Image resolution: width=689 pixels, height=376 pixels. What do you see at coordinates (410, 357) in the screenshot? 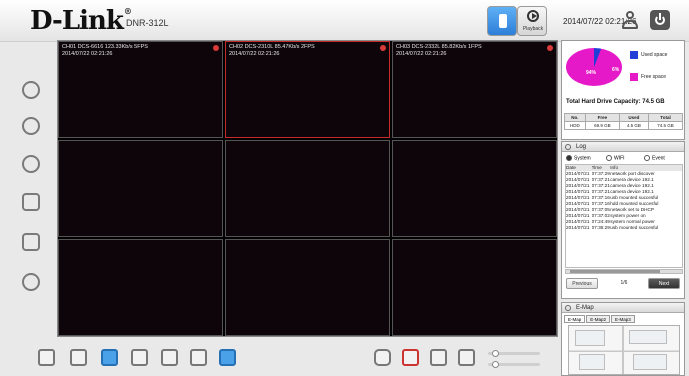
I see `record-icon` at bounding box center [410, 357].